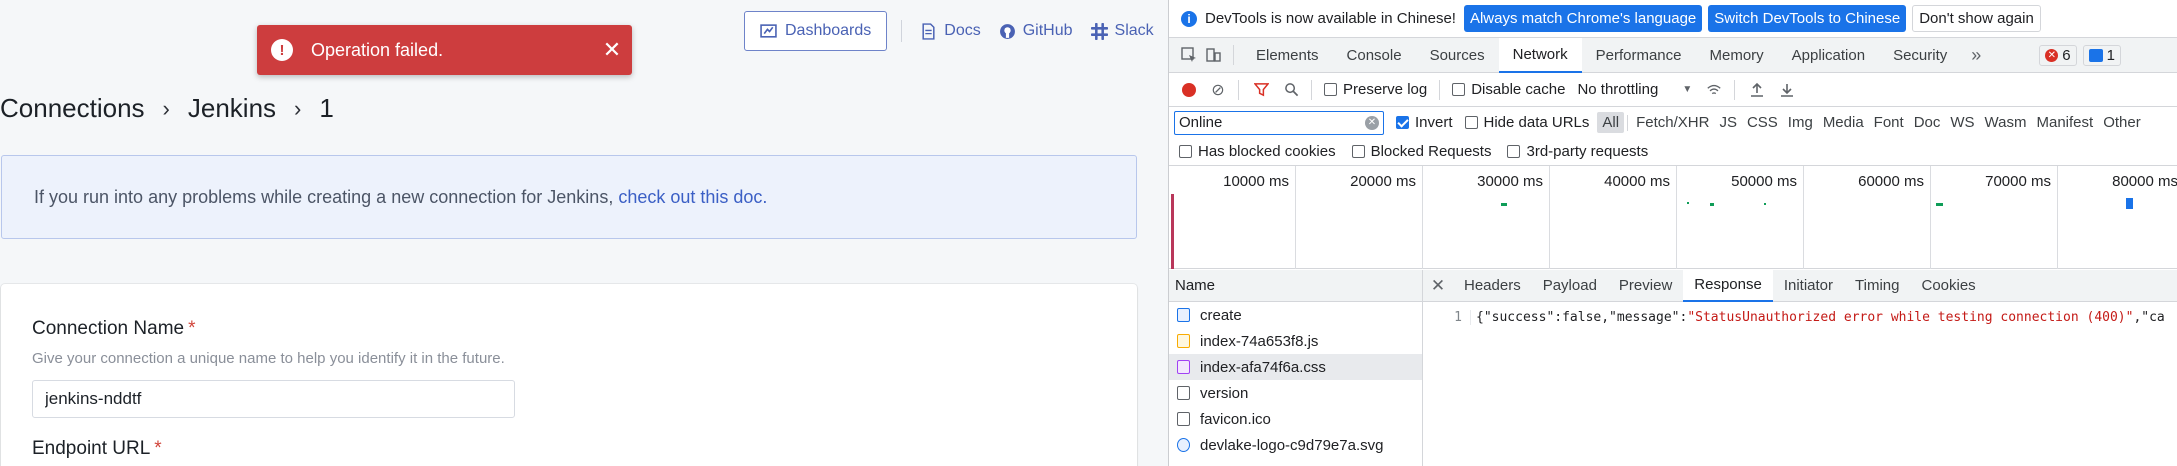 The height and width of the screenshot is (466, 2177). What do you see at coordinates (1728, 122) in the screenshot?
I see `type-filter-js: JS` at bounding box center [1728, 122].